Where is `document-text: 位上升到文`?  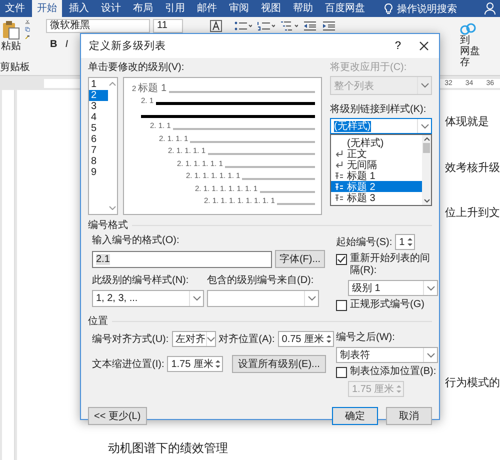 document-text: 位上升到文 is located at coordinates (472, 213).